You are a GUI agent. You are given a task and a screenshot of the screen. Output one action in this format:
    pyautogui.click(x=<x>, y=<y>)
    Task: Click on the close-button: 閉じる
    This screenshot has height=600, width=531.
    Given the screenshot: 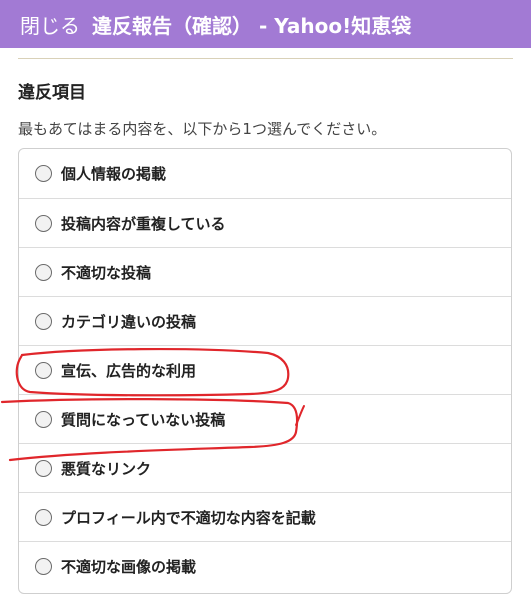 What is the action you would take?
    pyautogui.click(x=50, y=24)
    